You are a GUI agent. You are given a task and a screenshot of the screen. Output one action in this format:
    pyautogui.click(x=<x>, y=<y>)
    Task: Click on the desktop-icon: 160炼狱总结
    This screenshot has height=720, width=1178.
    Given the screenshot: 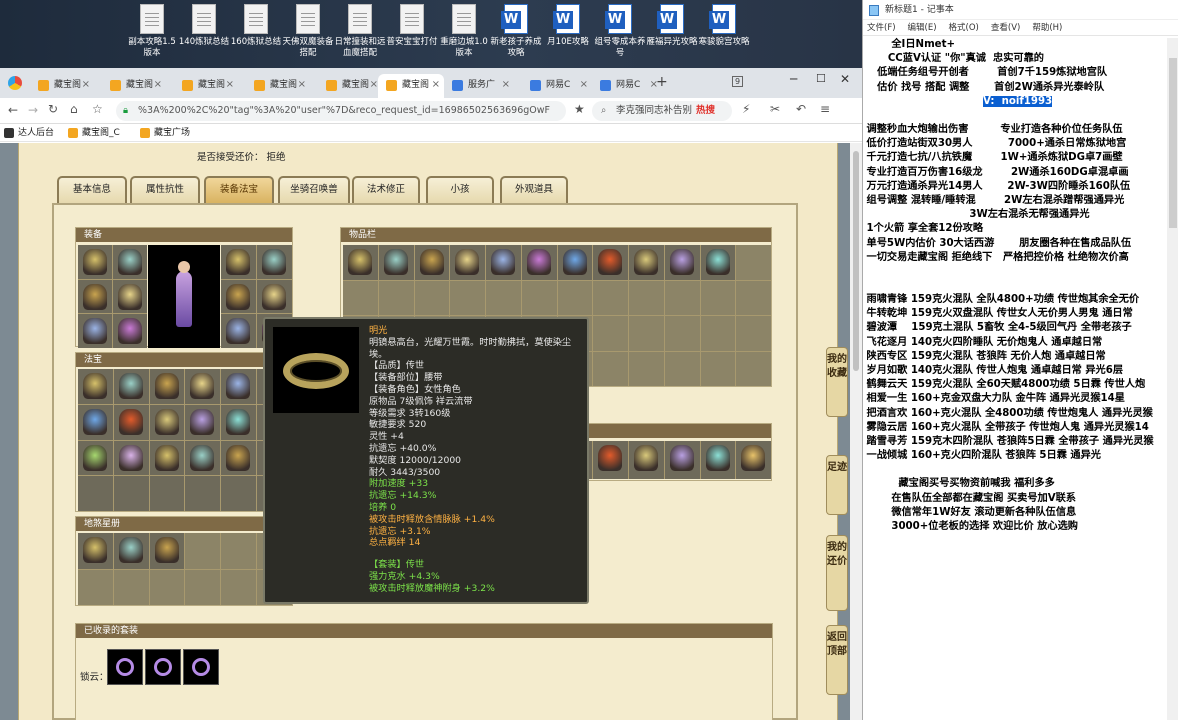 What is the action you would take?
    pyautogui.click(x=256, y=35)
    